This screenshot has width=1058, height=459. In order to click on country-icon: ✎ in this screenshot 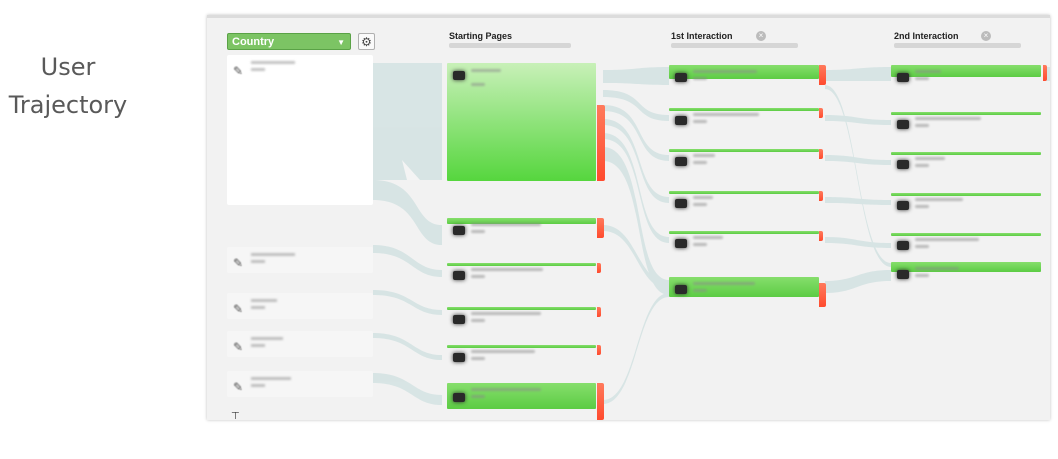, I will do `click(238, 347)`.